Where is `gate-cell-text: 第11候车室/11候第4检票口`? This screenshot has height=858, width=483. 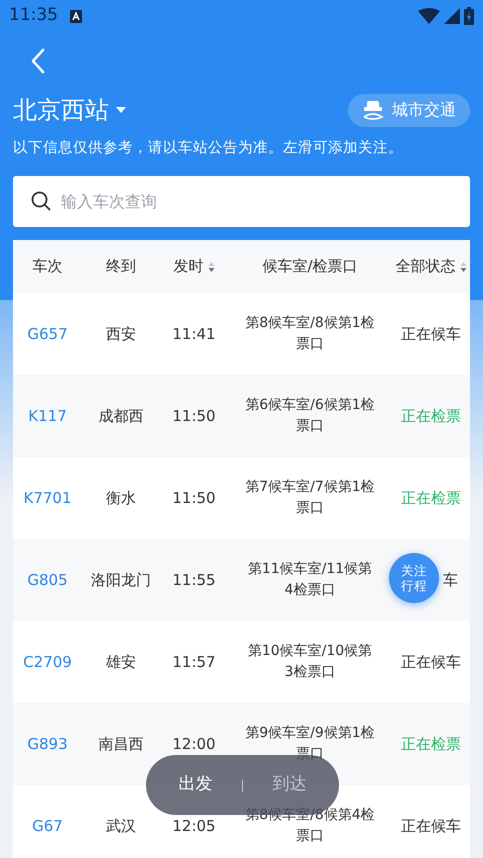
gate-cell-text: 第11候车室/11候第4检票口 is located at coordinates (310, 580).